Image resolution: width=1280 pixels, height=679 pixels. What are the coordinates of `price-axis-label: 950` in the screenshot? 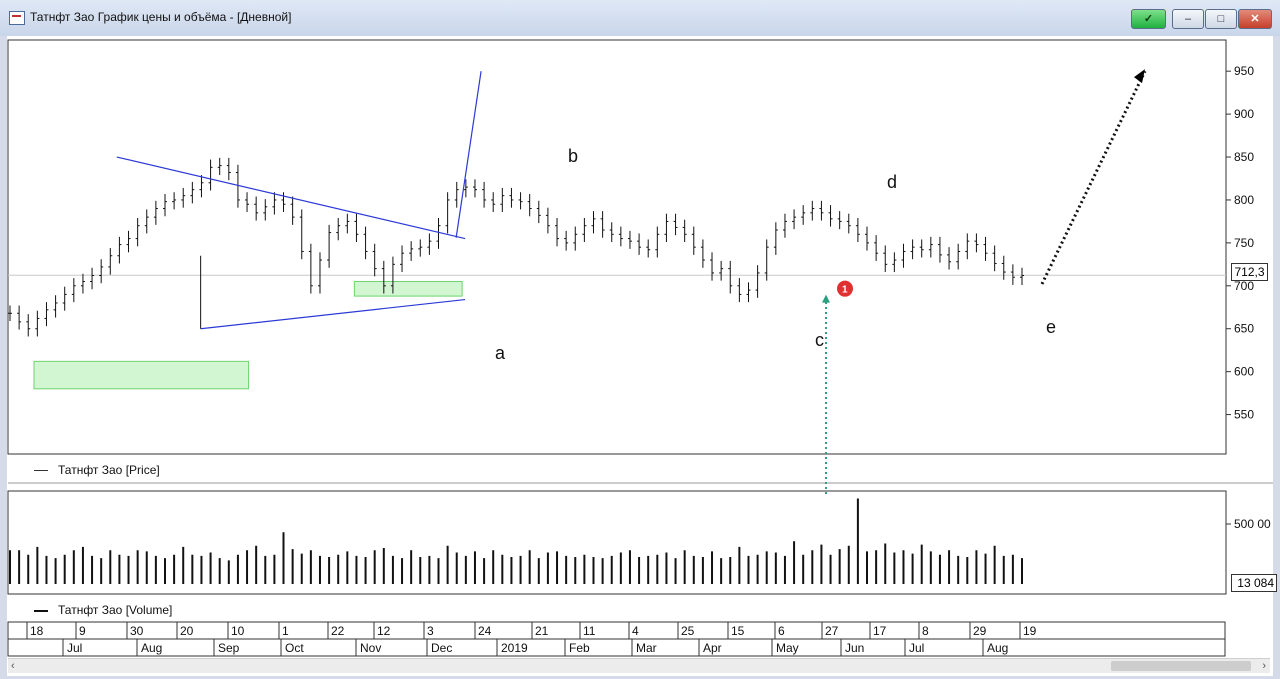 It's located at (1244, 71).